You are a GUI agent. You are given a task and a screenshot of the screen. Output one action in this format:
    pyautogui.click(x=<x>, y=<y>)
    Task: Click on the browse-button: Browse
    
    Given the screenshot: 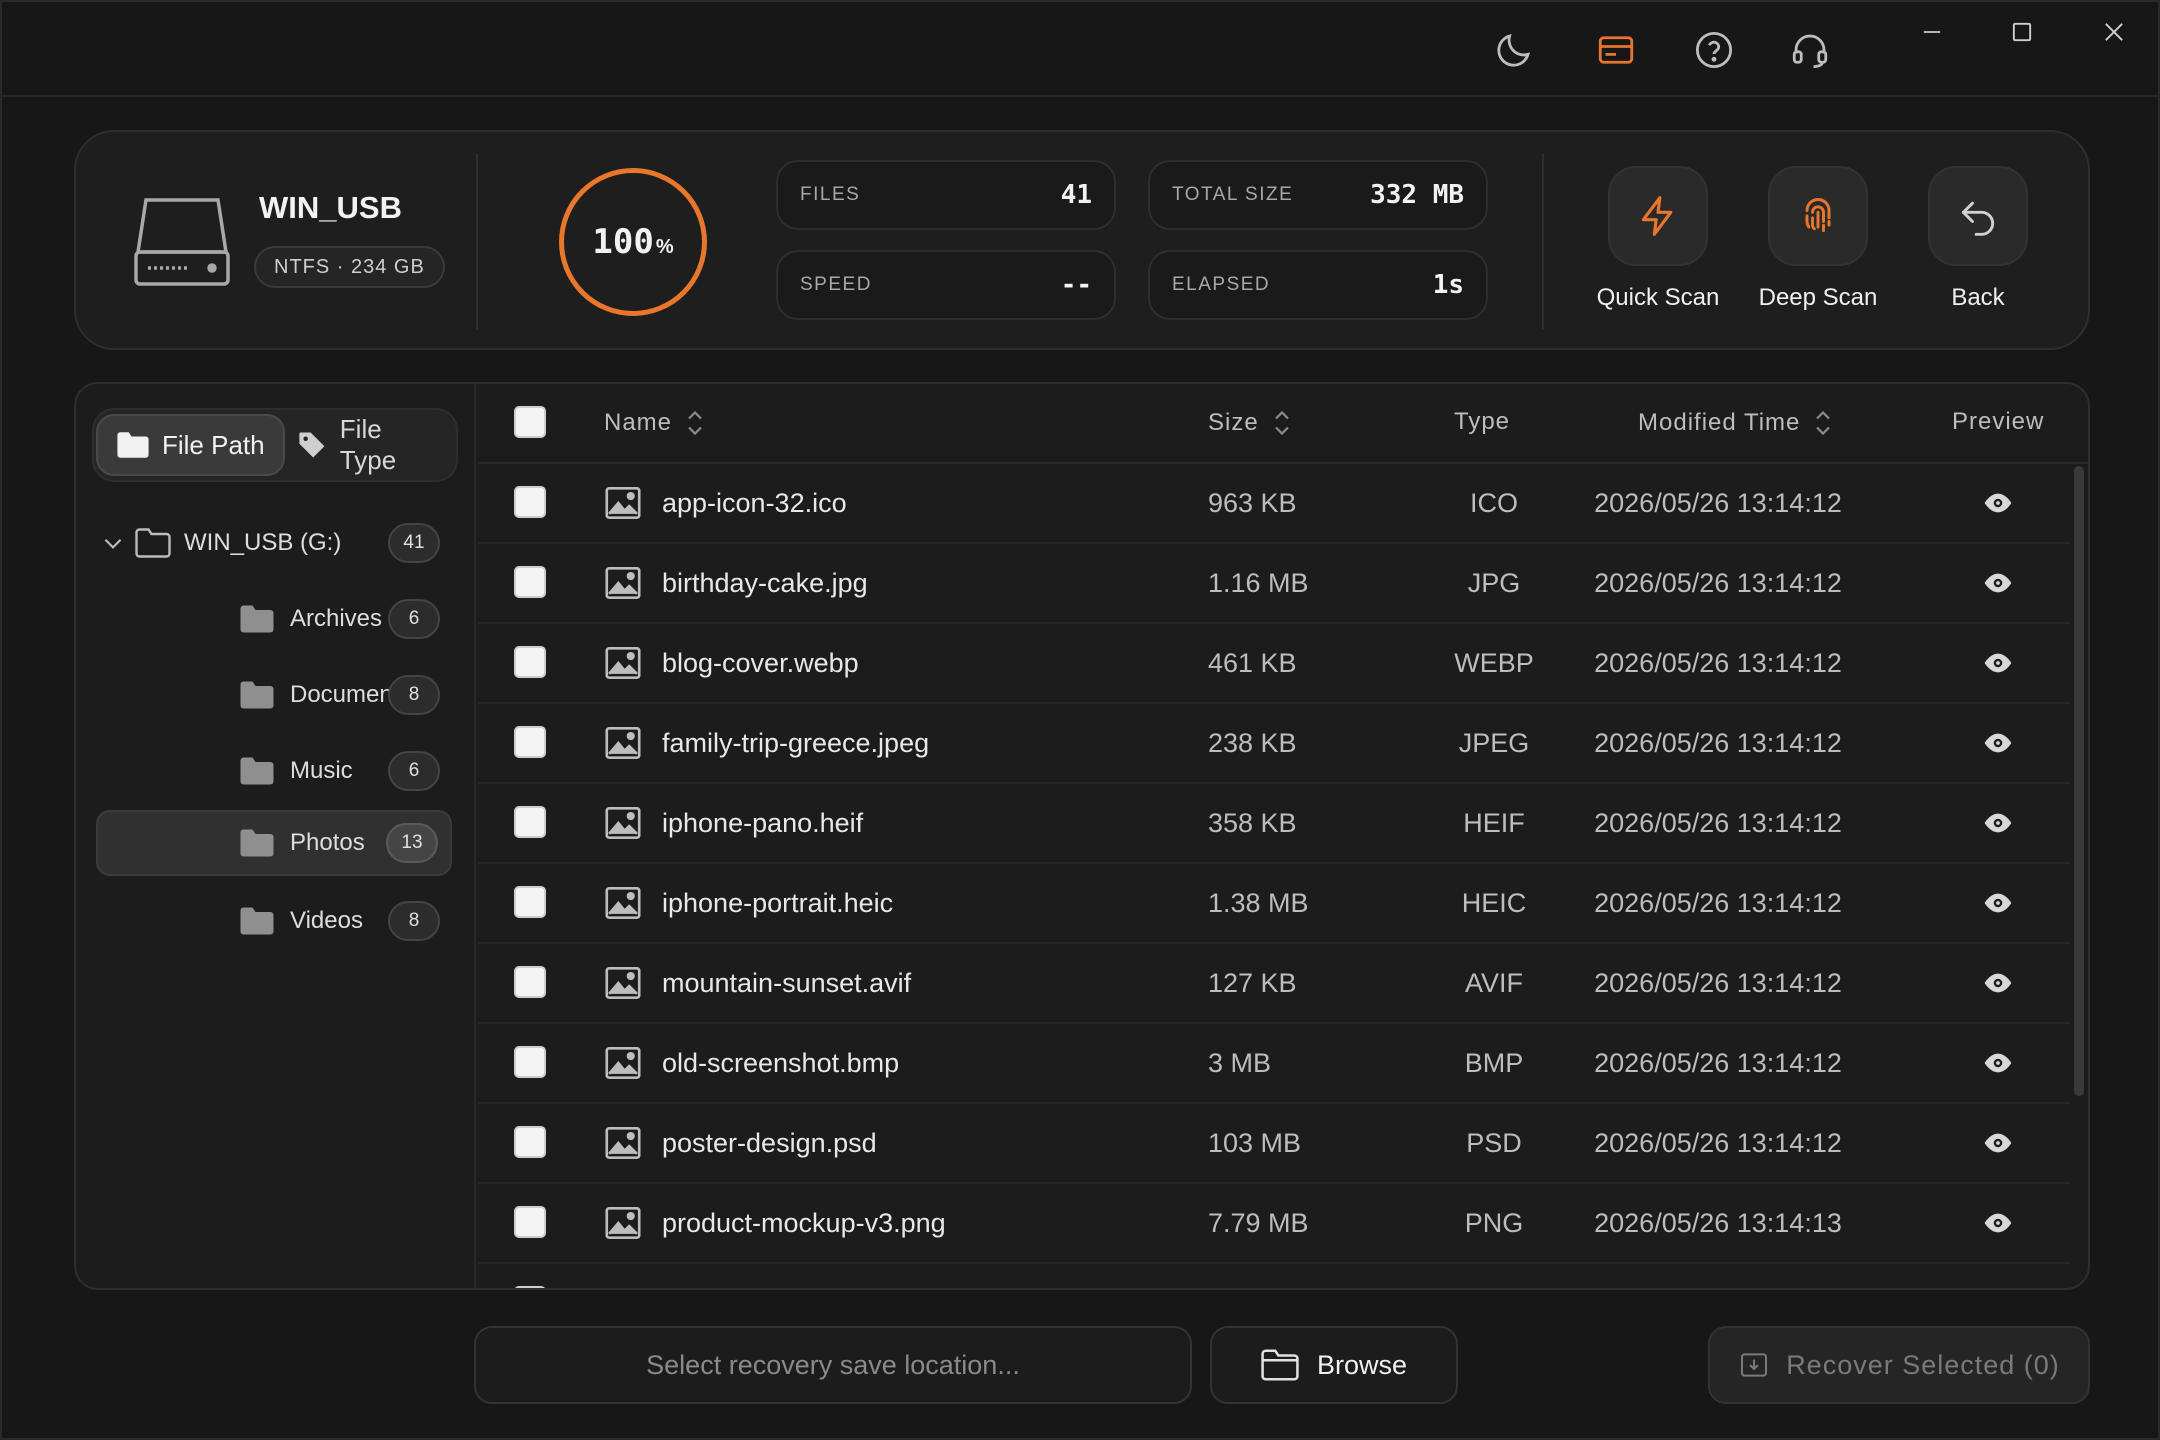 What is the action you would take?
    pyautogui.click(x=1334, y=1365)
    